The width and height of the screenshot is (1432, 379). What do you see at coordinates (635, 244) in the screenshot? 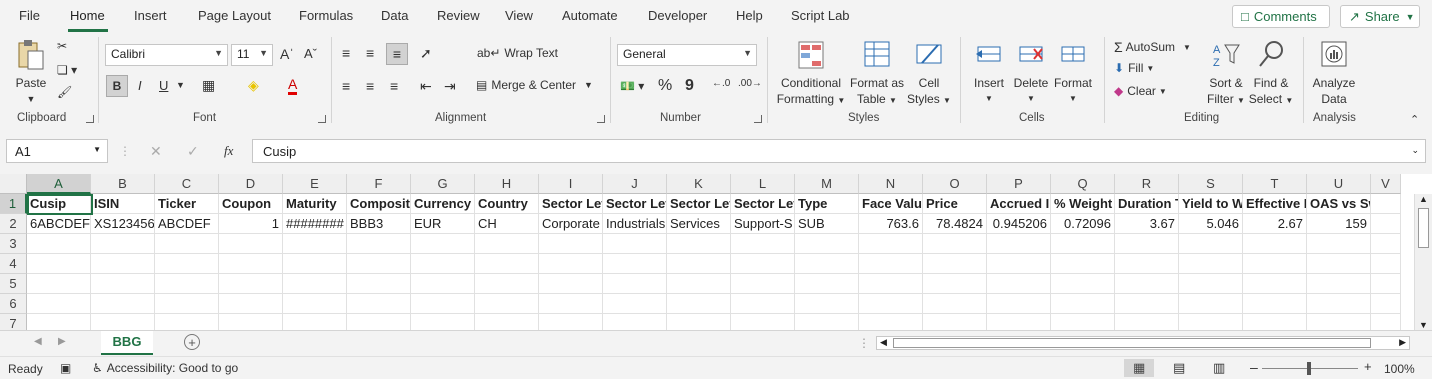
I see `cell-j3` at bounding box center [635, 244].